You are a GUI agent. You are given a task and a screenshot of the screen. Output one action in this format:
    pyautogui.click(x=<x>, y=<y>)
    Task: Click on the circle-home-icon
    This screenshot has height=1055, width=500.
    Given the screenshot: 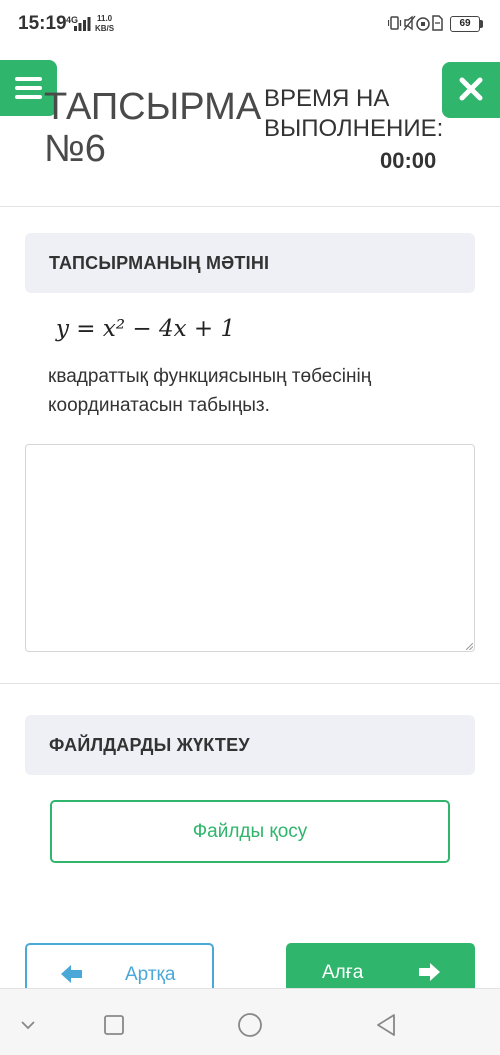 What is the action you would take?
    pyautogui.click(x=250, y=1025)
    